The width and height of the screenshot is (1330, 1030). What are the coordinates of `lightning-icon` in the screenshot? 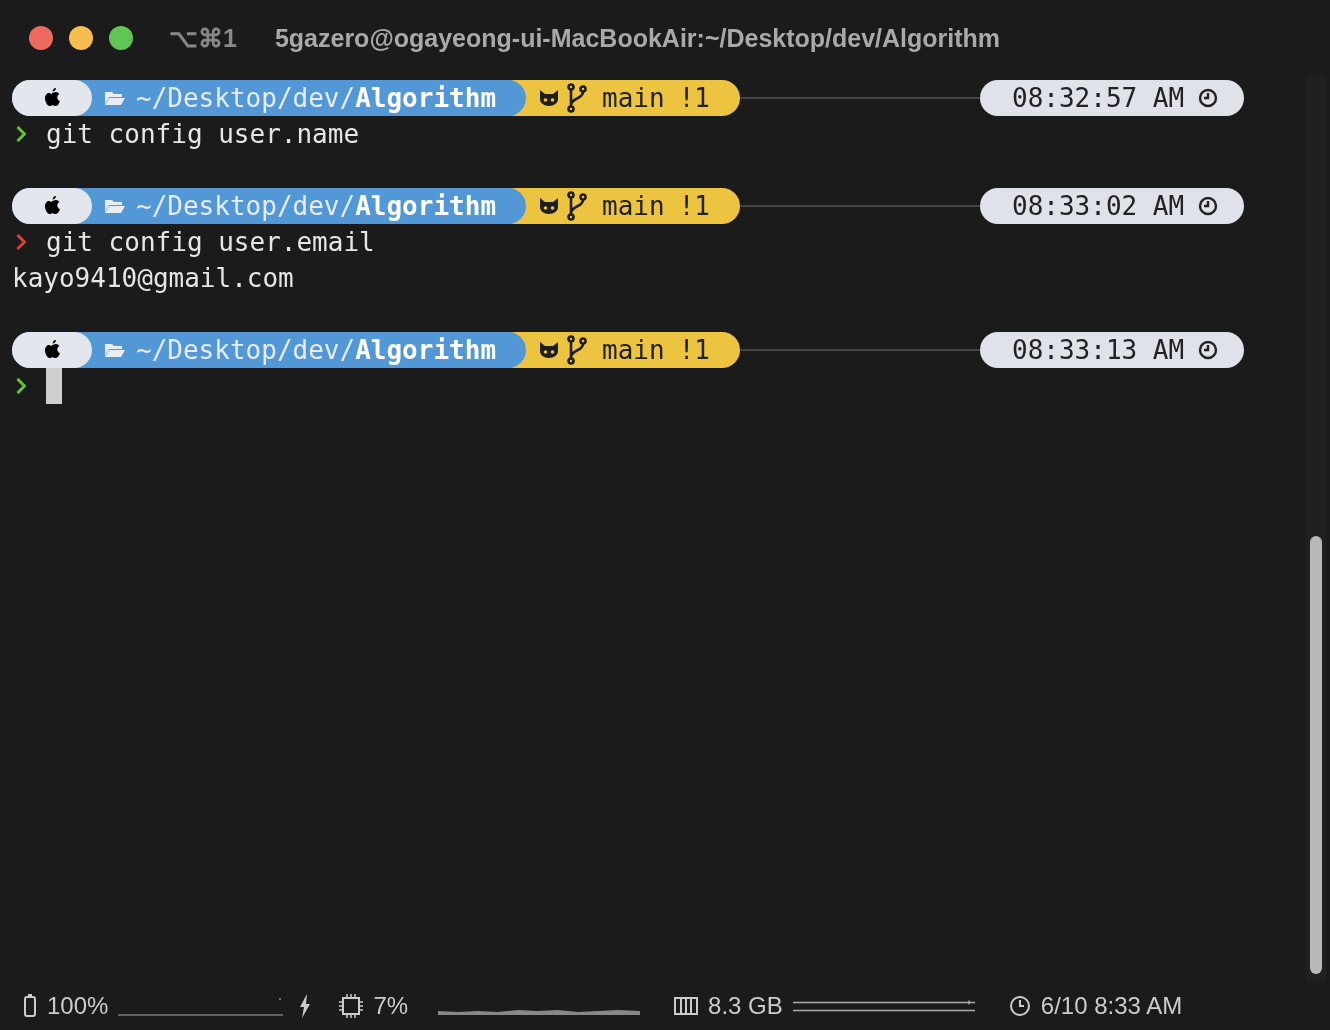 It's located at (305, 1006).